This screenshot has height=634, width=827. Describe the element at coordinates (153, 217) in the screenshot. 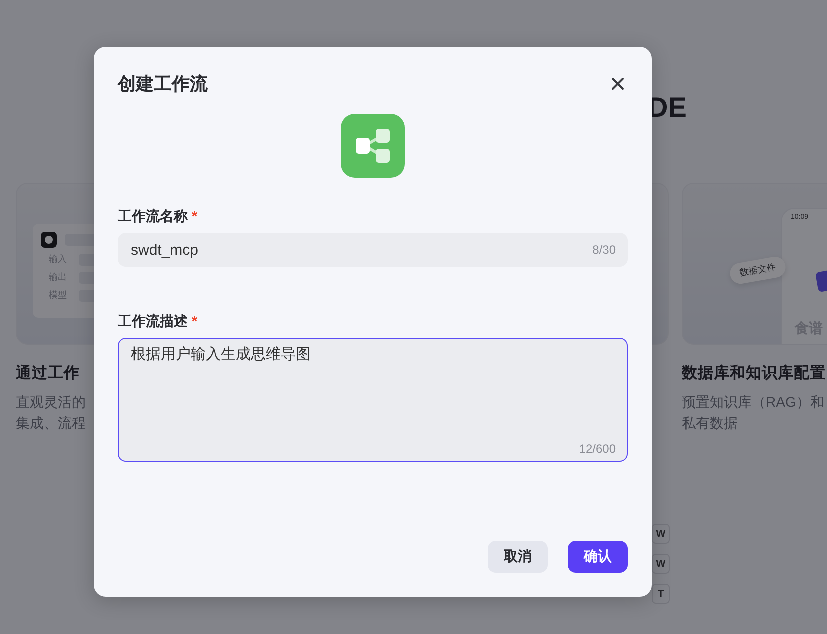

I see `field-label: 工作流名称` at that location.